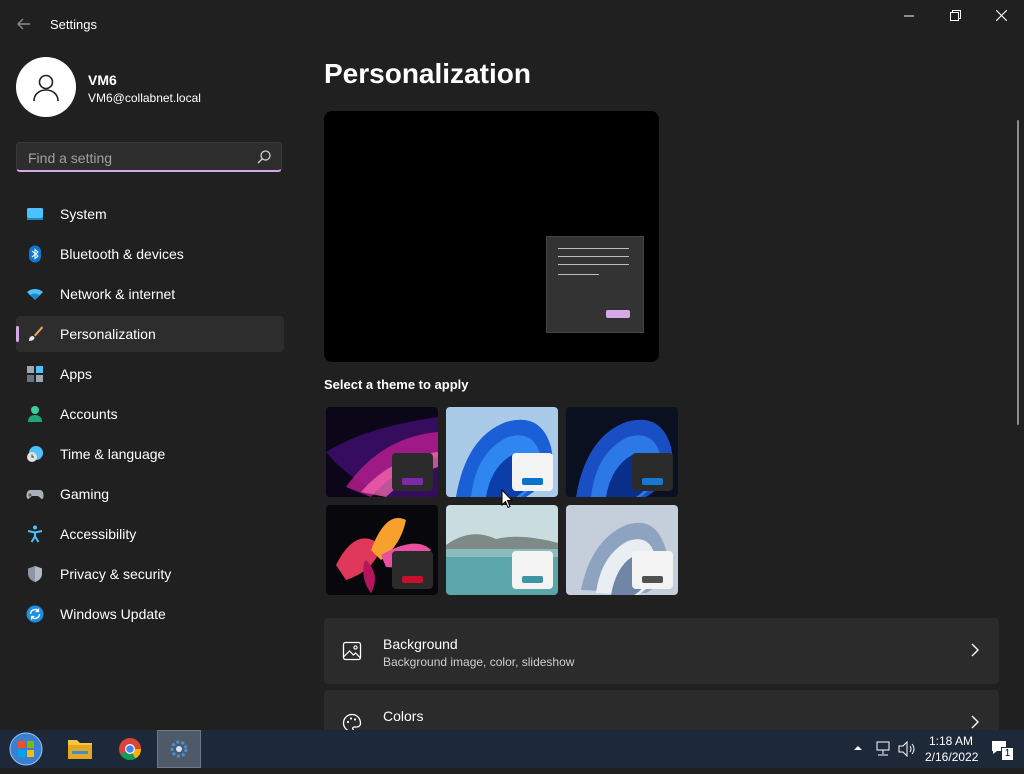 The width and height of the screenshot is (1024, 774). What do you see at coordinates (479, 662) in the screenshot?
I see `setting-subtitle: Background image, color, slideshow` at bounding box center [479, 662].